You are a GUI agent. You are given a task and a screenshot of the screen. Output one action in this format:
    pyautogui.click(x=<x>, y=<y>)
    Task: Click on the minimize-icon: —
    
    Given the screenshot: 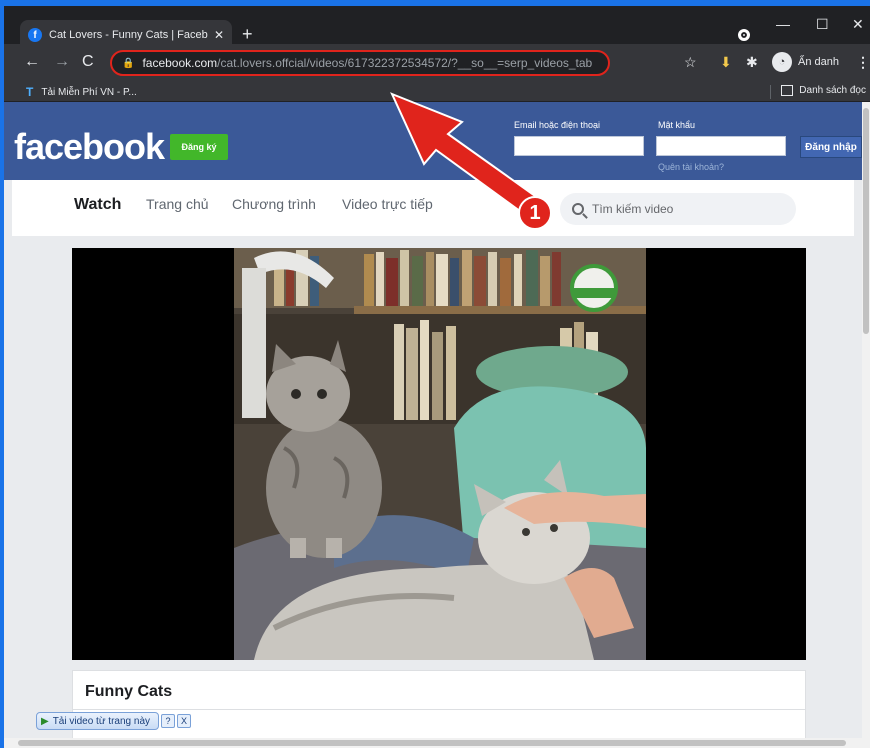 What is the action you would take?
    pyautogui.click(x=783, y=24)
    